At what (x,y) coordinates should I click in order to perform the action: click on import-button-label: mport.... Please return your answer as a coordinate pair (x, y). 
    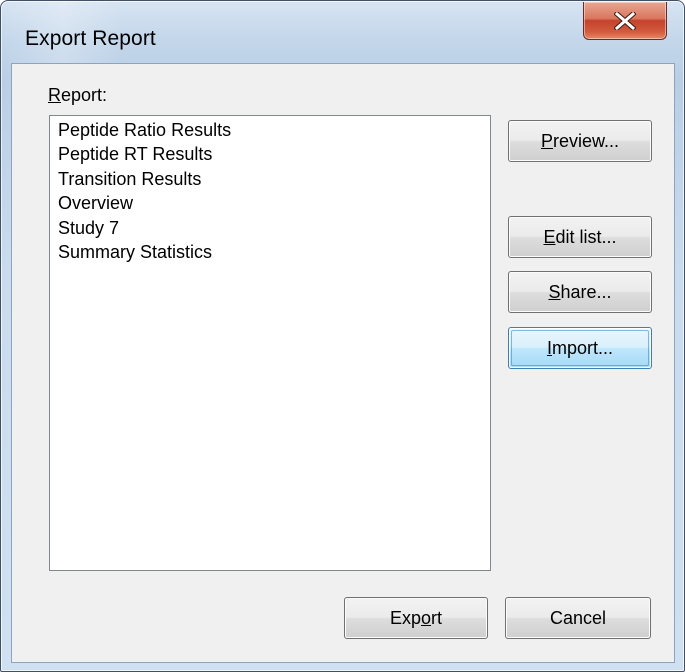
    Looking at the image, I should click on (583, 347).